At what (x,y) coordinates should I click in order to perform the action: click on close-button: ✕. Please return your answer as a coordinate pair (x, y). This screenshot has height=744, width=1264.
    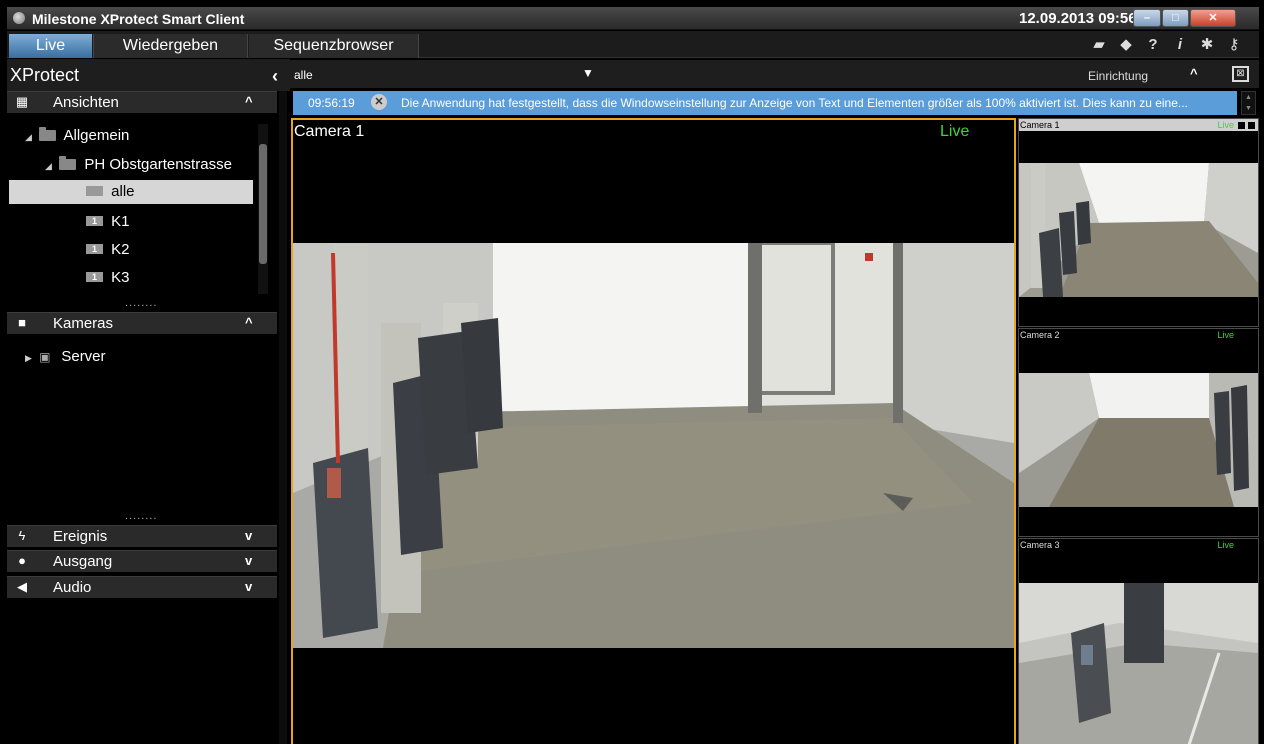
    Looking at the image, I should click on (1213, 18).